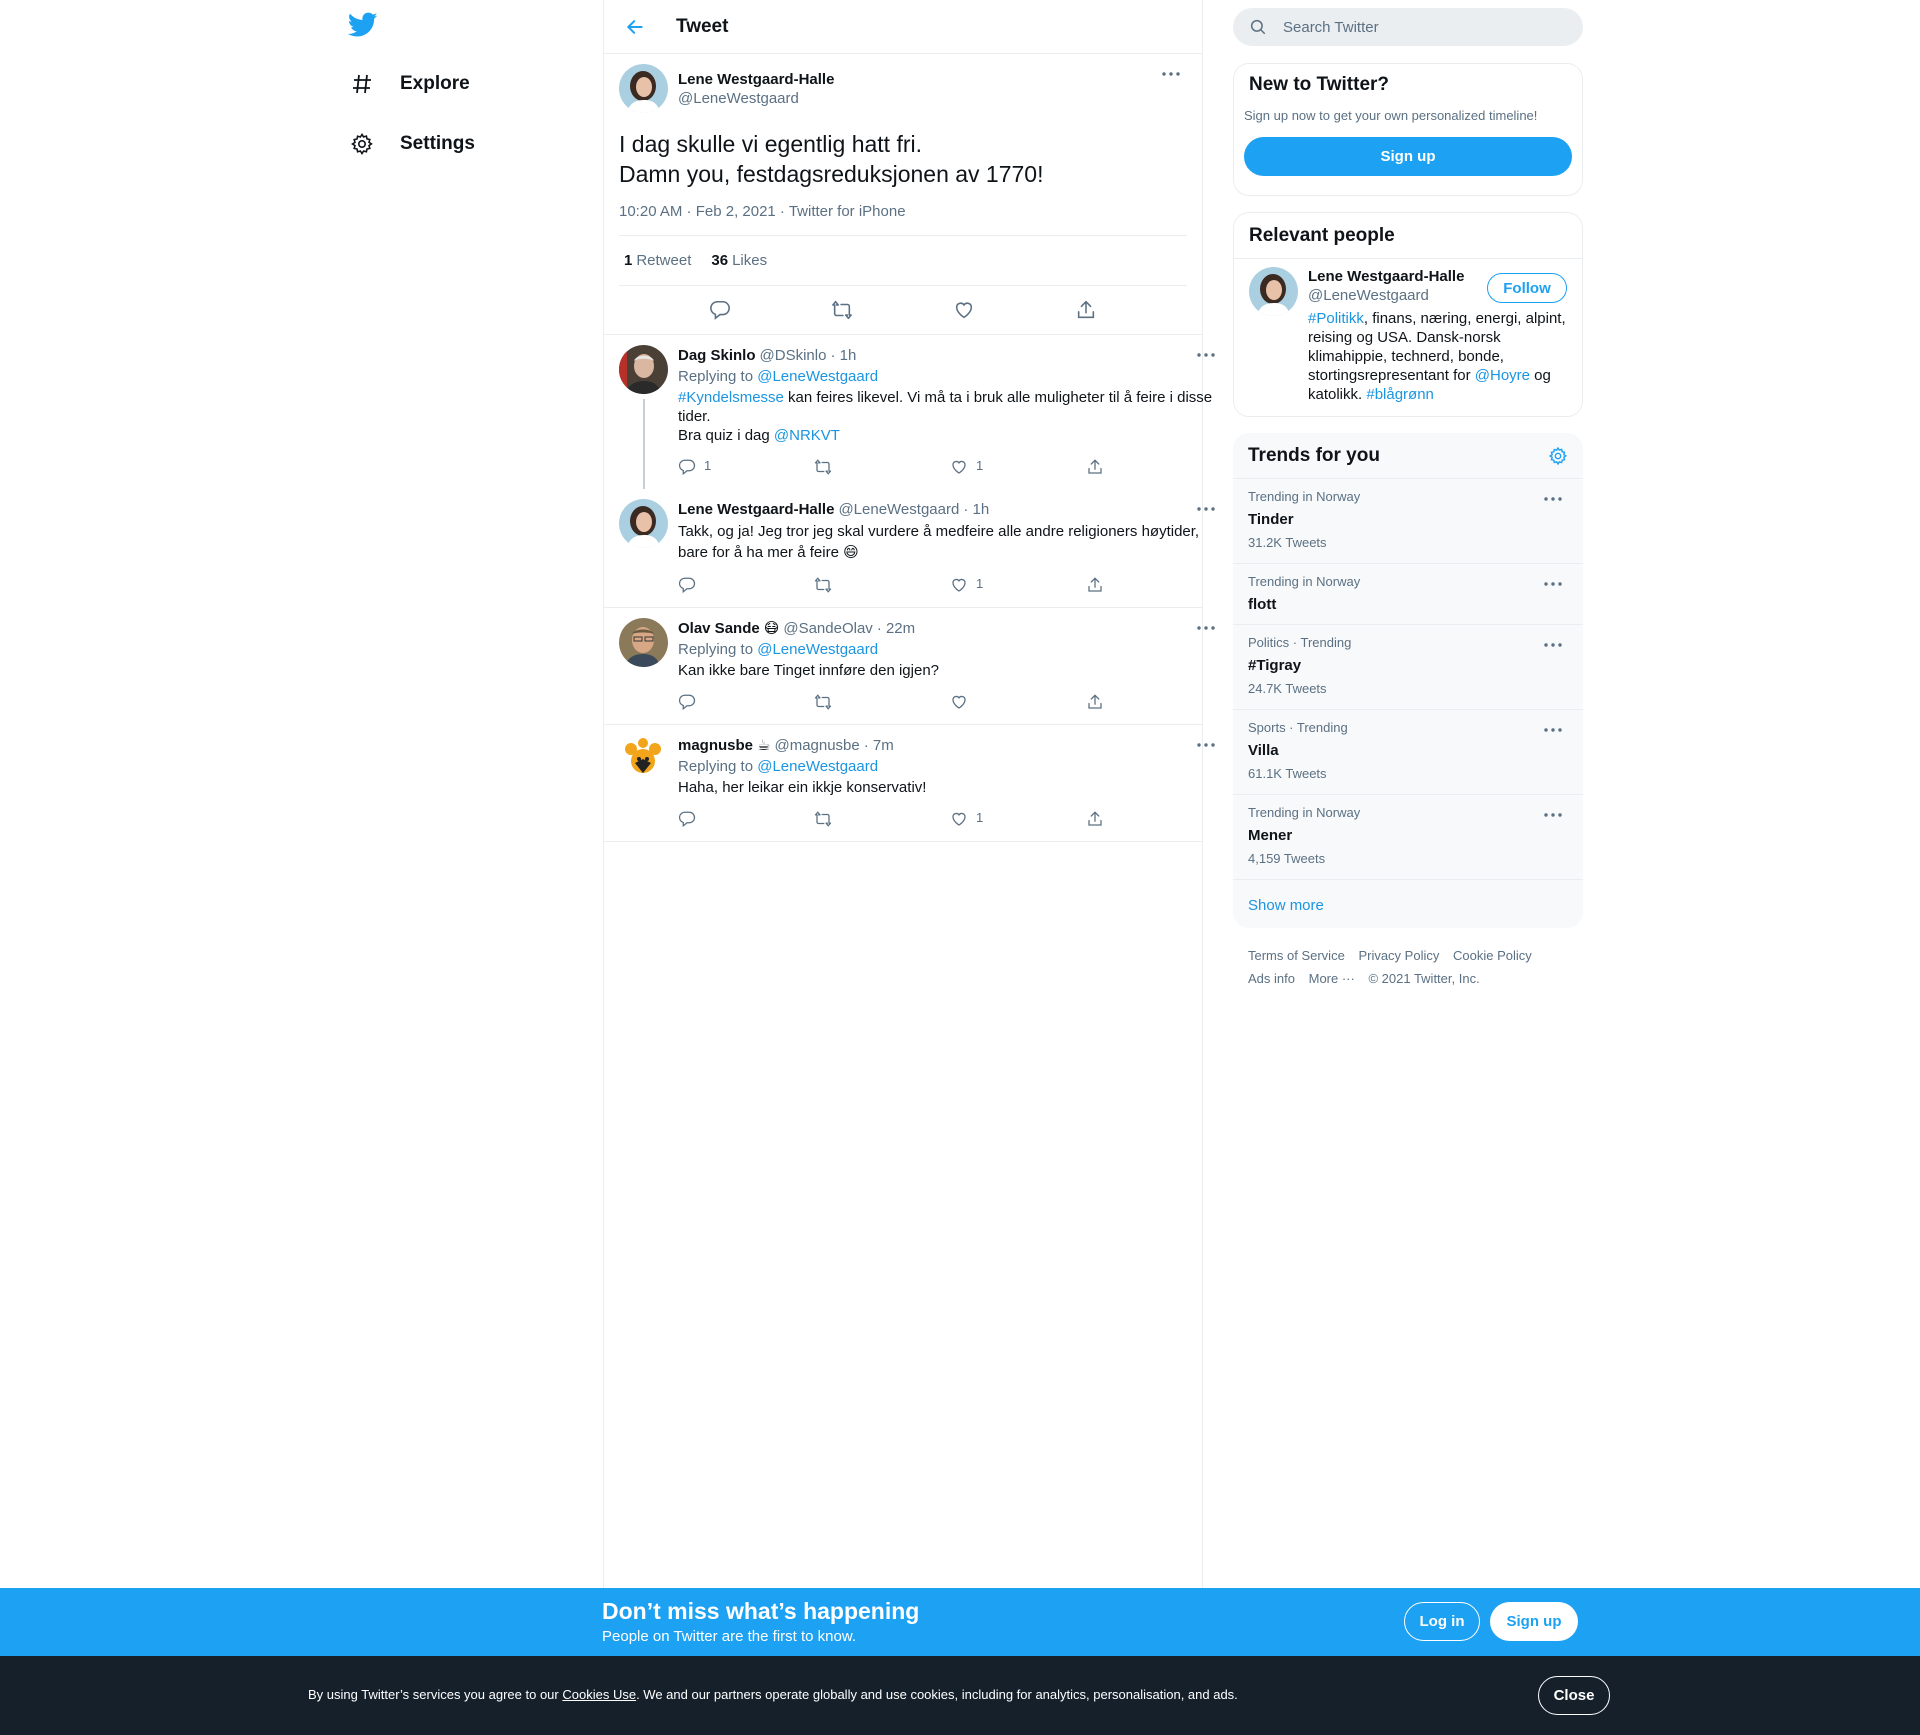 Image resolution: width=1920 pixels, height=1735 pixels. Describe the element at coordinates (1574, 1695) in the screenshot. I see `close-button: Close` at that location.